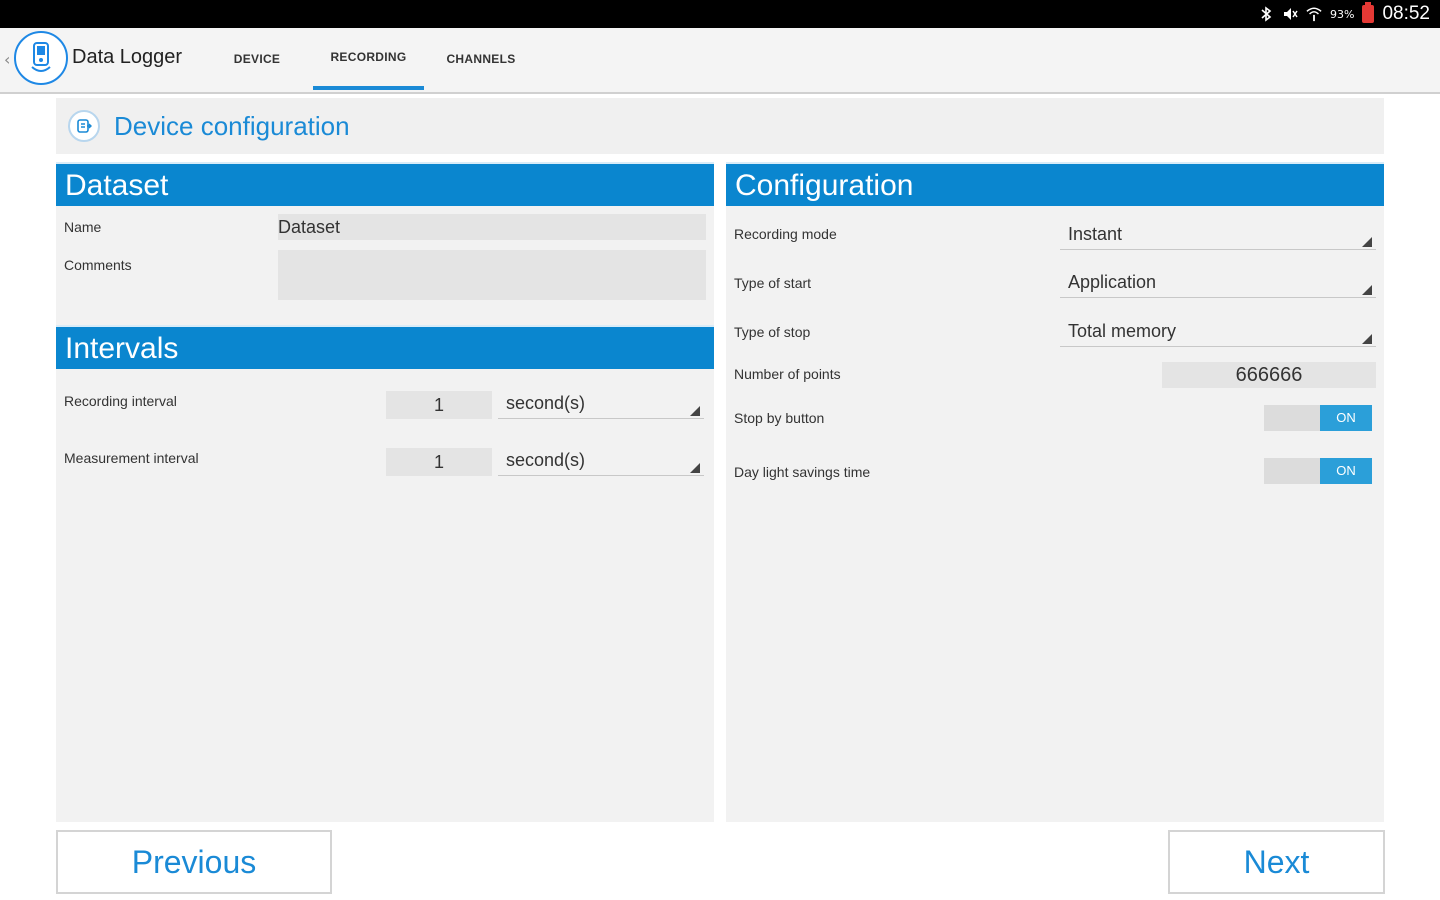 This screenshot has width=1440, height=900. Describe the element at coordinates (601, 404) in the screenshot. I see `recording-interval-unit-select: second(s)` at that location.